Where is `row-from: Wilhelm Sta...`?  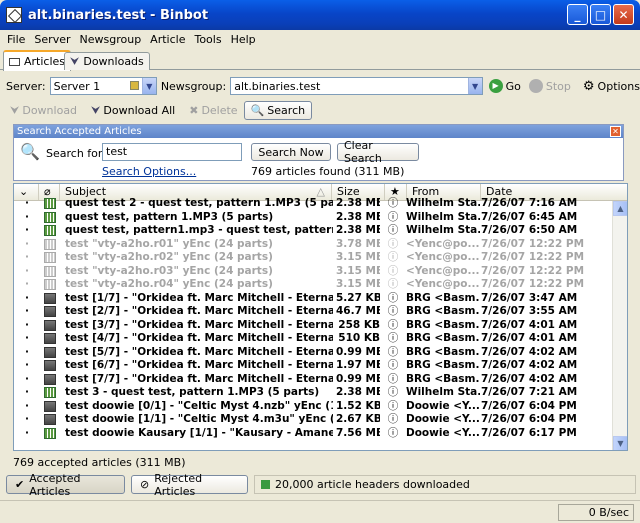
row-from: Wilhelm Sta... is located at coordinates (443, 392).